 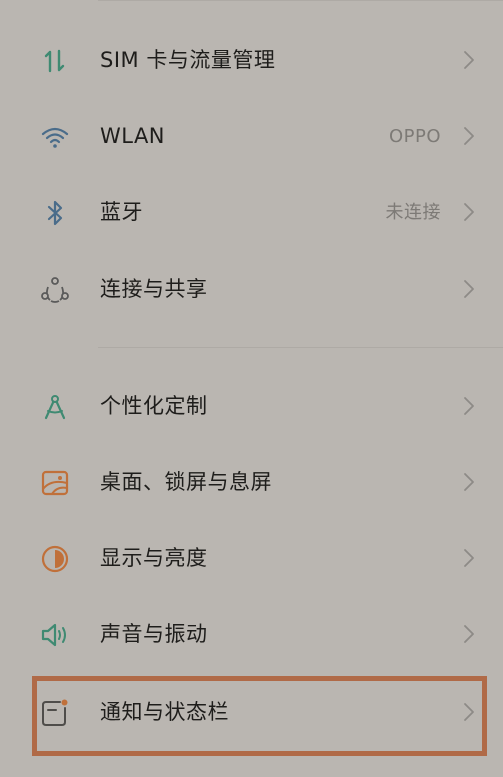 What do you see at coordinates (133, 136) in the screenshot?
I see `settings-item-label: WLAN` at bounding box center [133, 136].